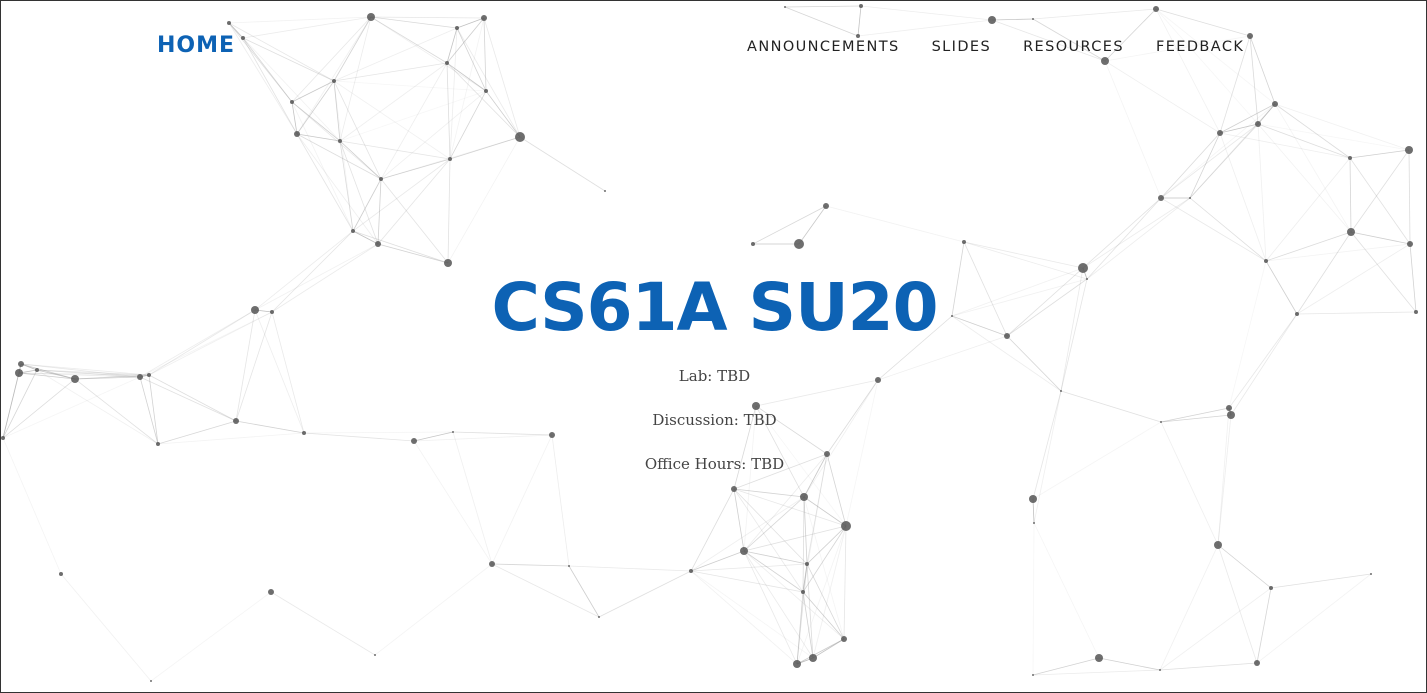 The height and width of the screenshot is (693, 1427). Describe the element at coordinates (714, 376) in the screenshot. I see `lab-info: Lab: TBD` at that location.